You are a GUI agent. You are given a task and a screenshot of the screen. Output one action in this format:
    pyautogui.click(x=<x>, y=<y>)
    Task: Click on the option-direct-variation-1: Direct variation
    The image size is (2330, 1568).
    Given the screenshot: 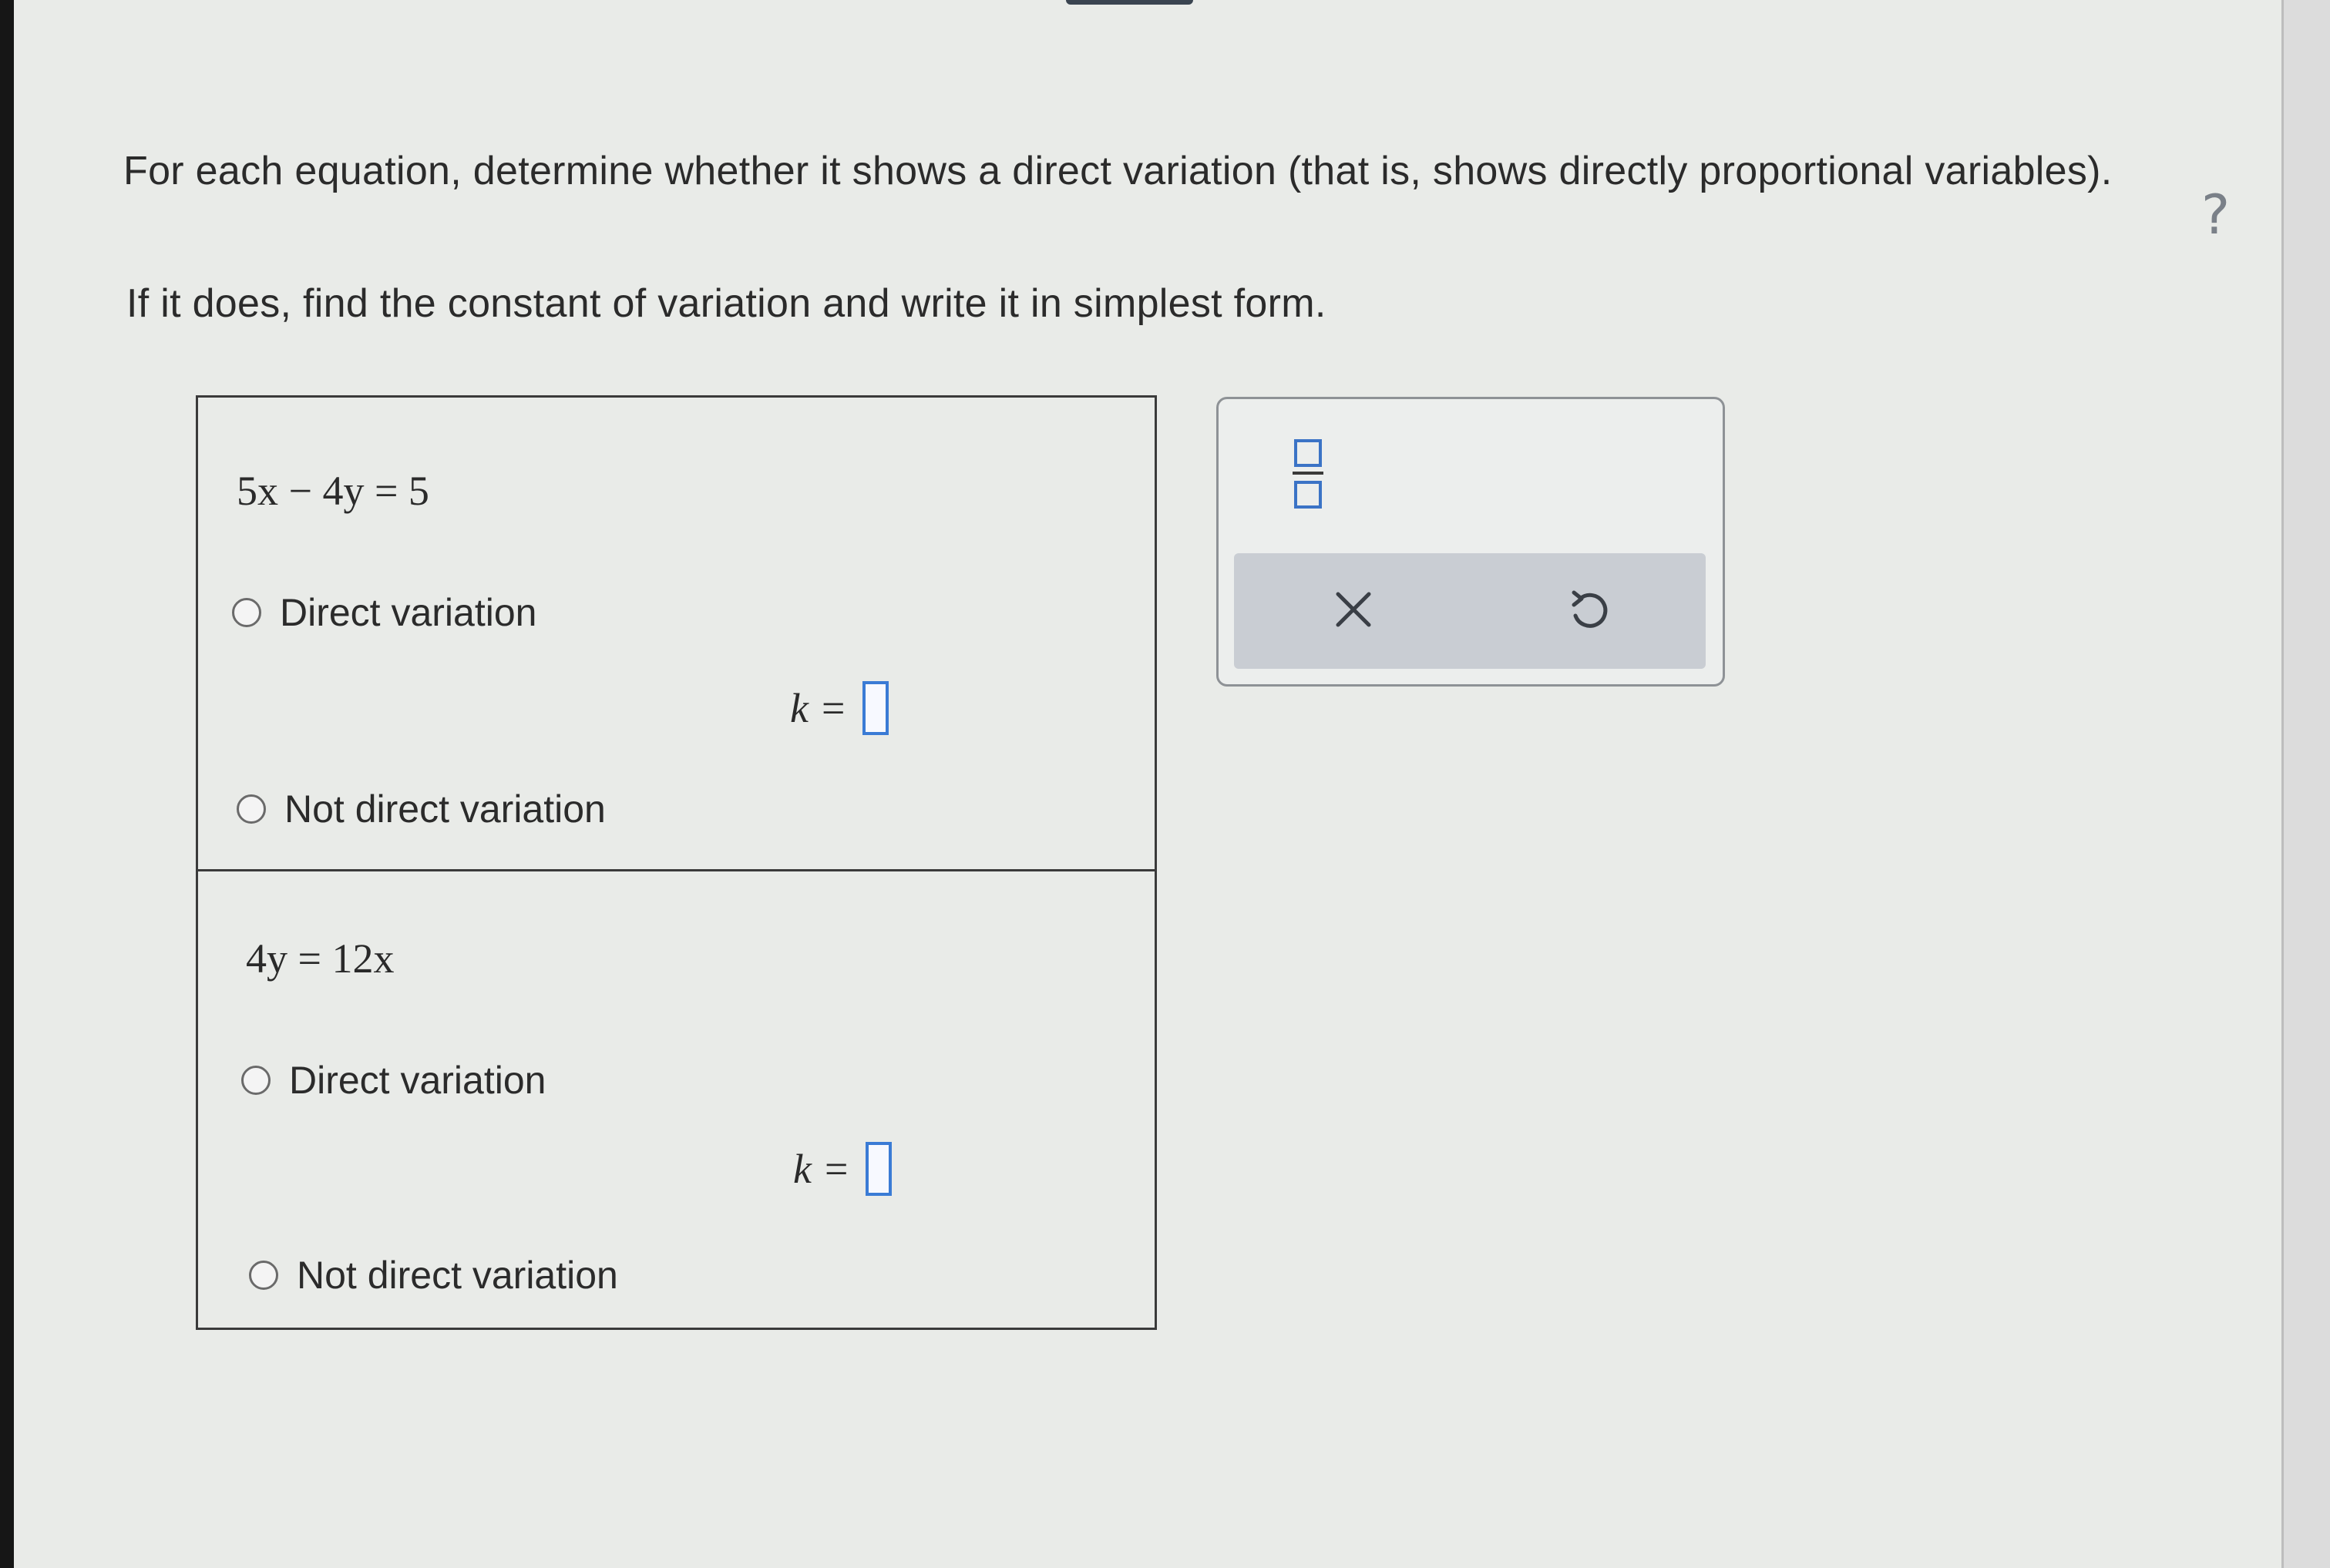 What is the action you would take?
    pyautogui.click(x=384, y=612)
    